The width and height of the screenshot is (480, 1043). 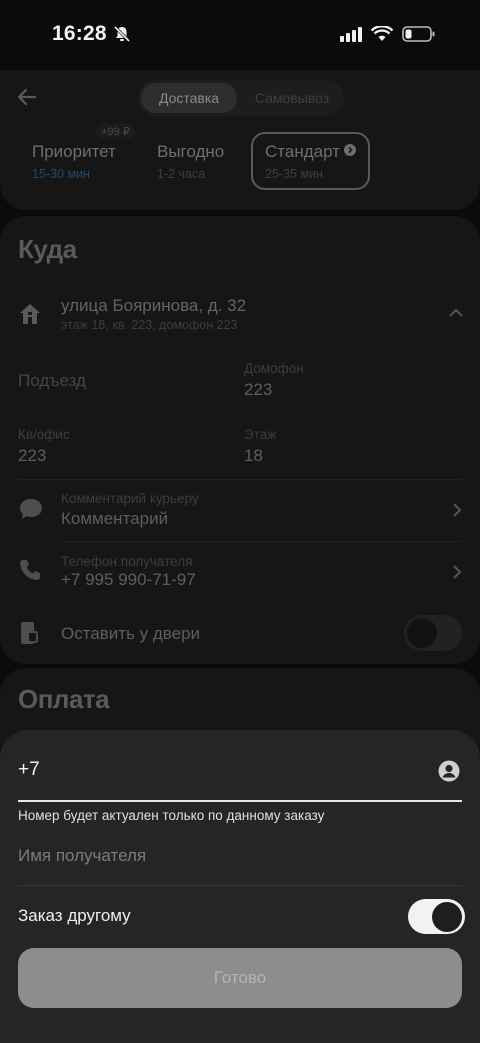 What do you see at coordinates (294, 174) in the screenshot?
I see `option-standard-time: 25-35 мин` at bounding box center [294, 174].